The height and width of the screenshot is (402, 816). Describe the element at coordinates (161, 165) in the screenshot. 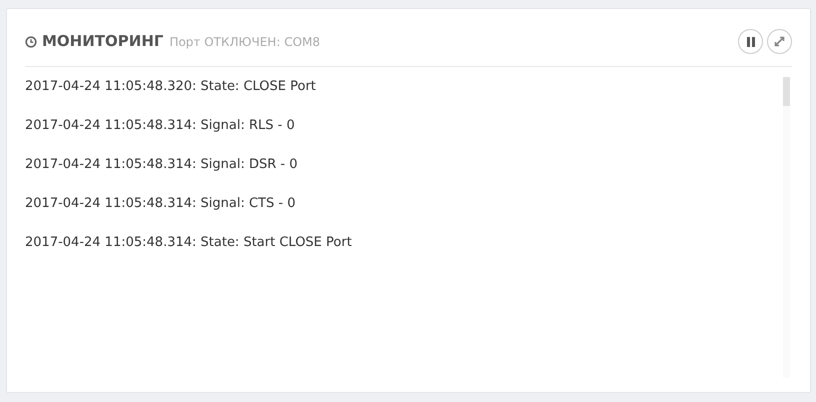

I see `log-entry: 2017-04-24 11:05:48.314: Signal: DSR - 0` at that location.